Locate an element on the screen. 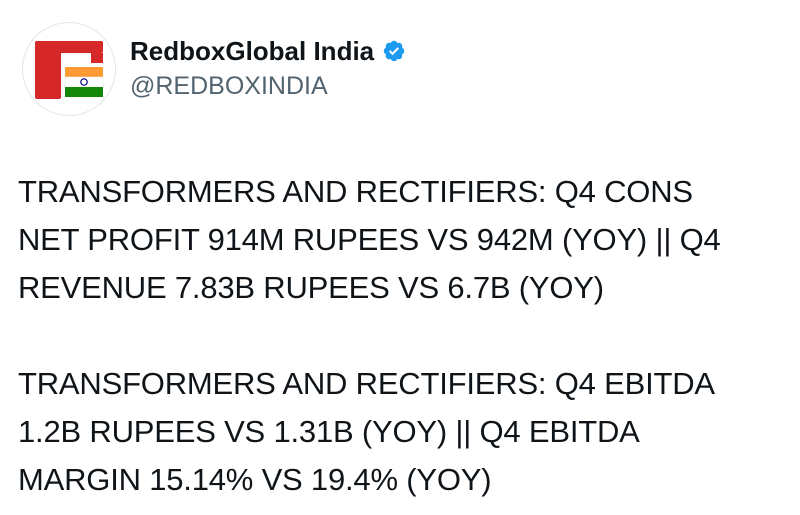 The image size is (800, 515). tweet-header: RedboxGlobal India @REDBOXINDIA is located at coordinates (214, 69).